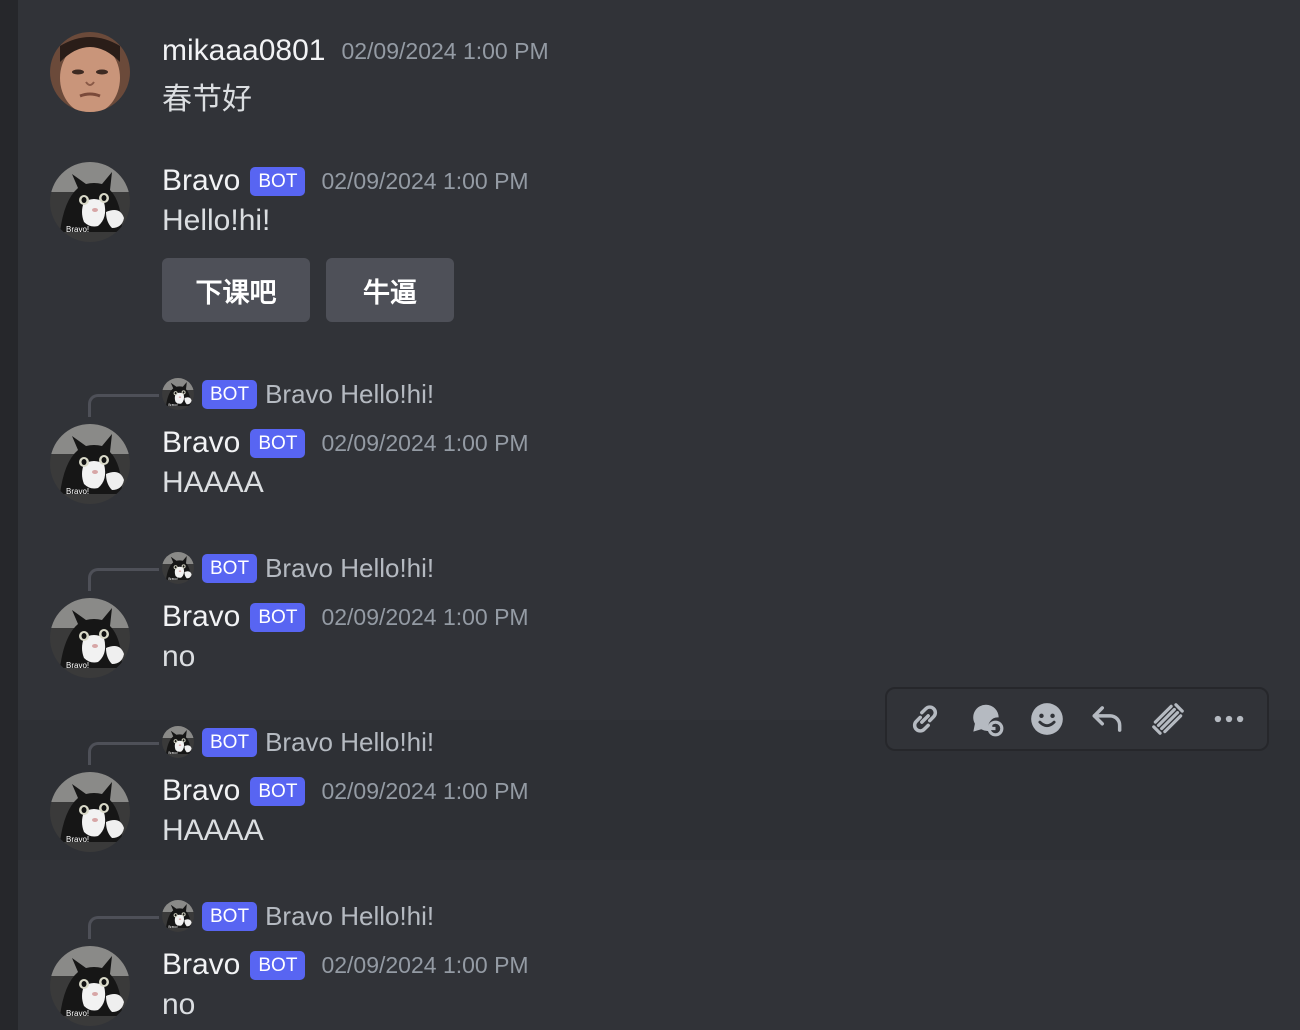 The width and height of the screenshot is (1300, 1030). What do you see at coordinates (1077, 719) in the screenshot?
I see `message-actions-toolbar` at bounding box center [1077, 719].